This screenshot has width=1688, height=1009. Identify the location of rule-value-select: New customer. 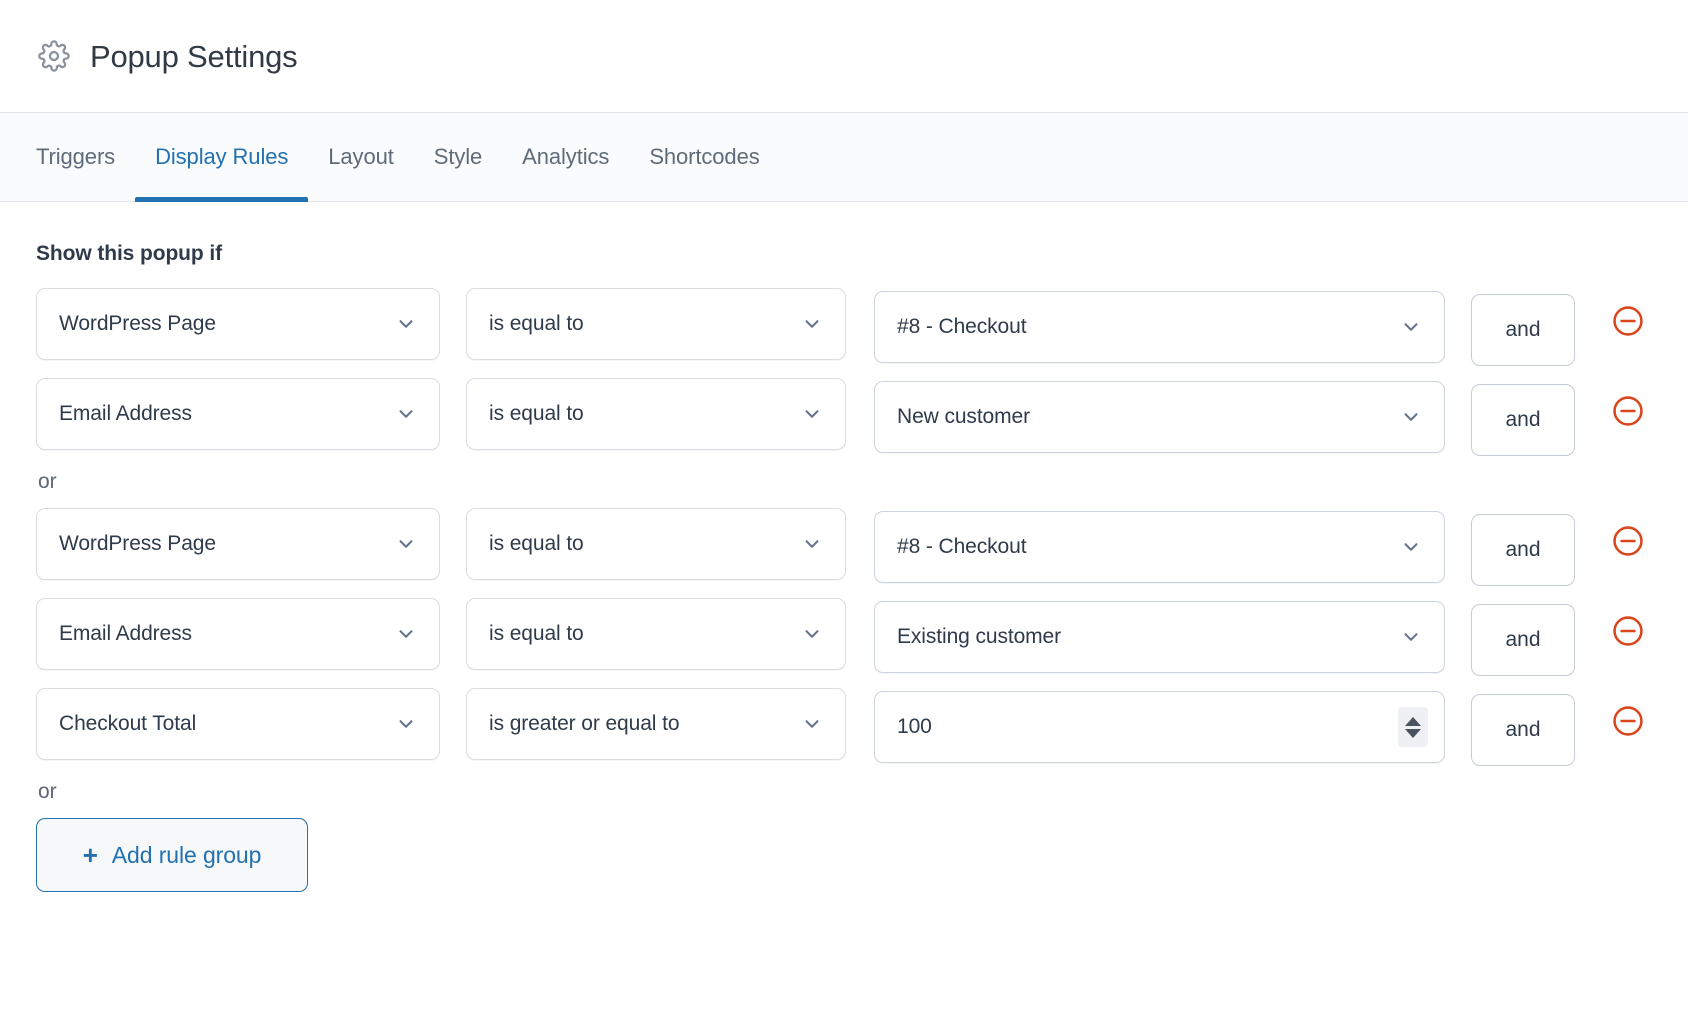
(1159, 417).